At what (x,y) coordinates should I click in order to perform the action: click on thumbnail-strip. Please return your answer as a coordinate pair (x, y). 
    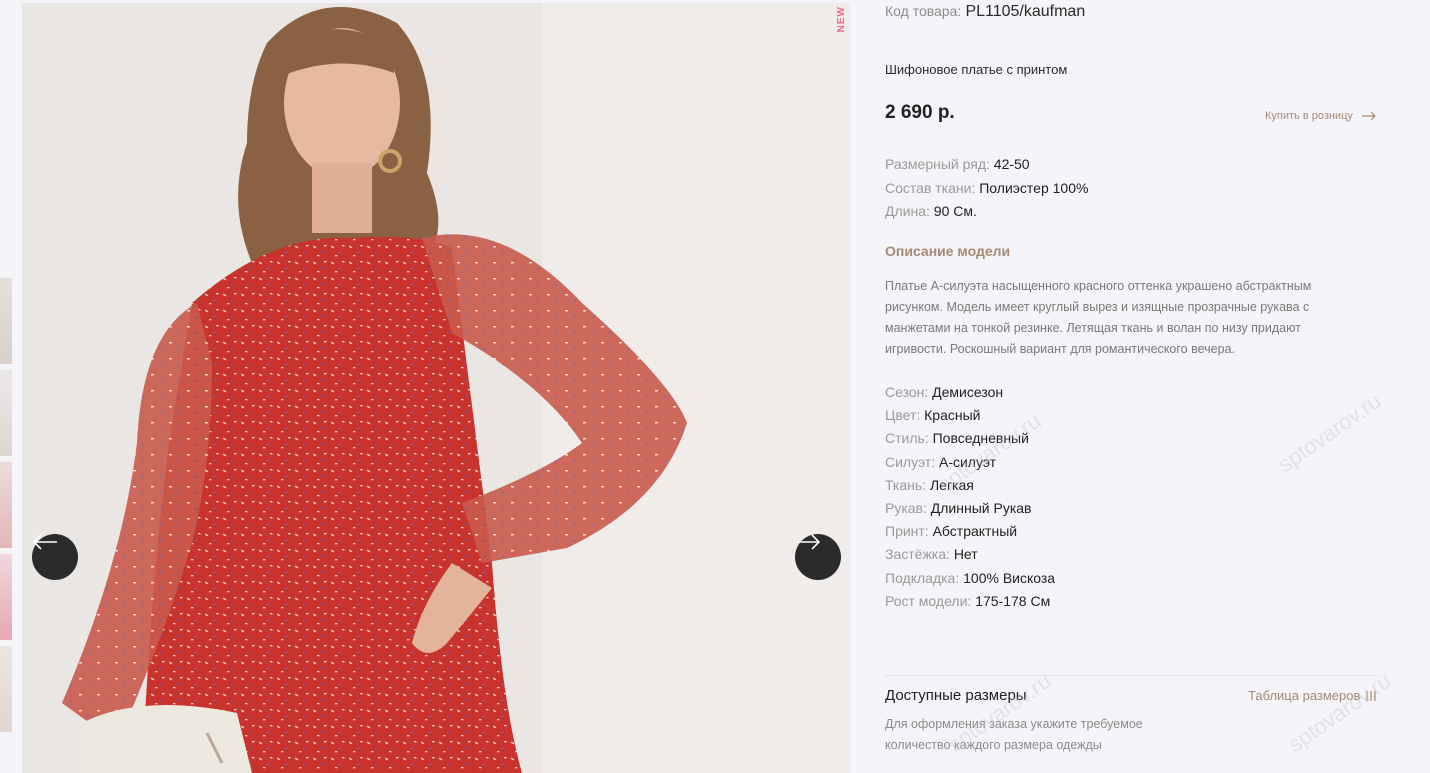
    Looking at the image, I should click on (6, 508).